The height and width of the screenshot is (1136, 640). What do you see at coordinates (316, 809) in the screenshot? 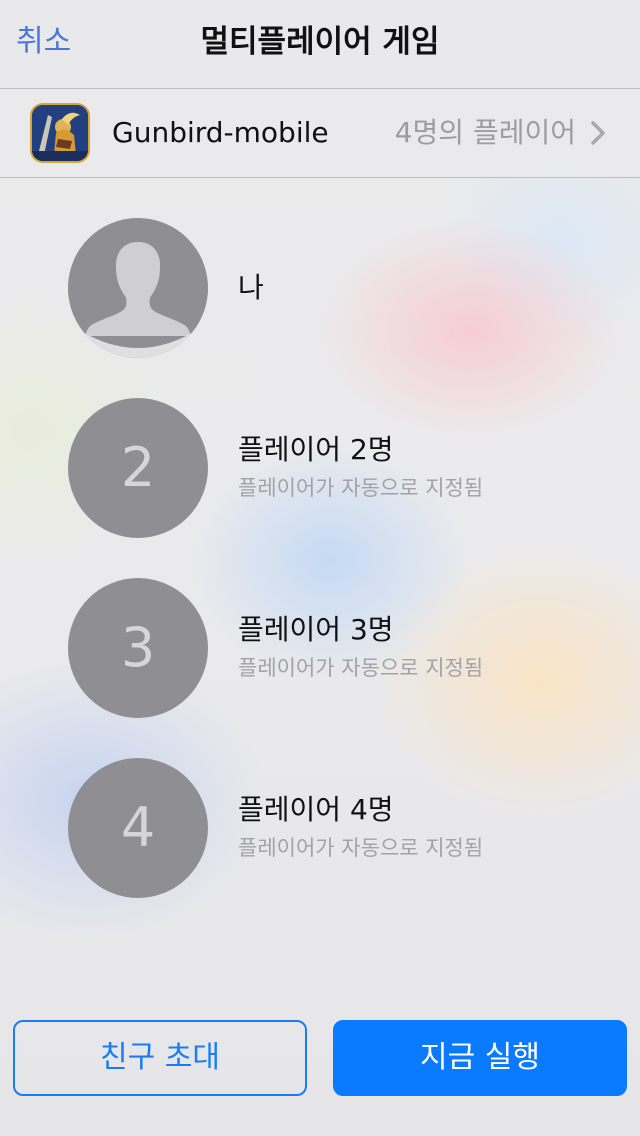
I see `player-title: 플레이어 4명` at bounding box center [316, 809].